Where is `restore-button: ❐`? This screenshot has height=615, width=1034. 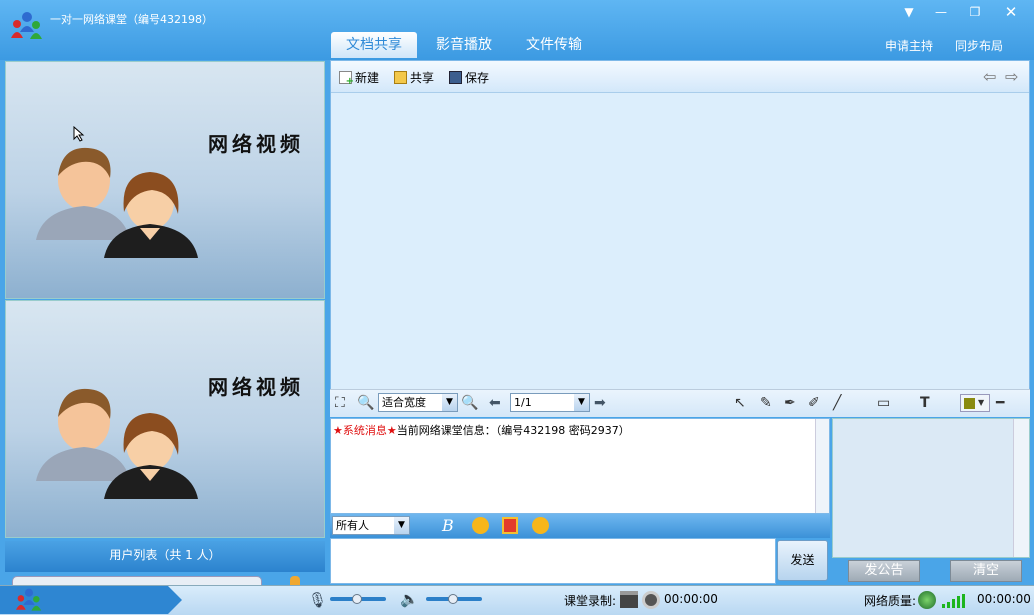
restore-button: ❐ is located at coordinates (975, 13).